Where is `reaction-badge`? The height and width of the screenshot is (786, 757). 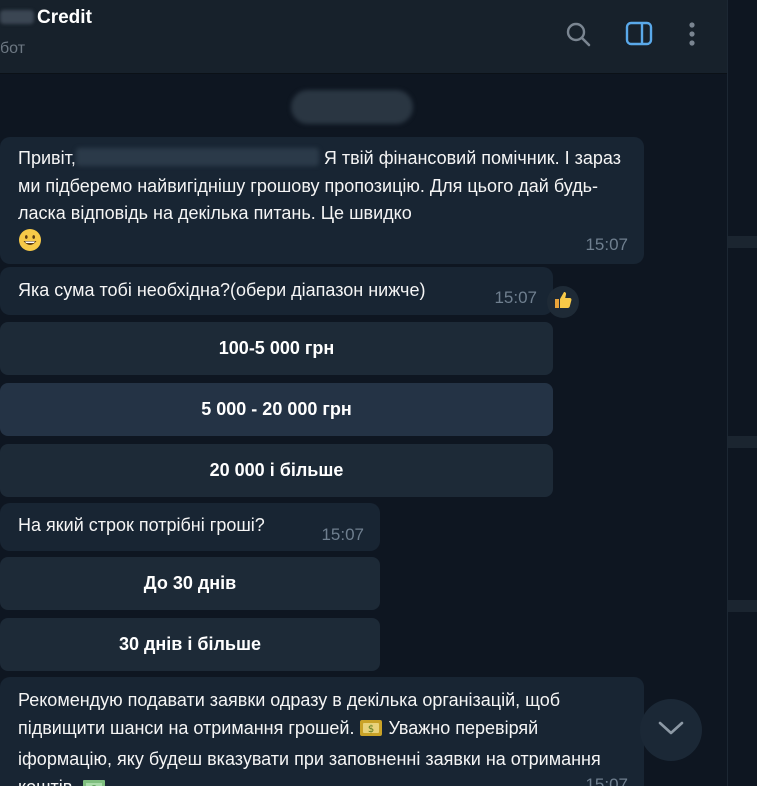 reaction-badge is located at coordinates (563, 302).